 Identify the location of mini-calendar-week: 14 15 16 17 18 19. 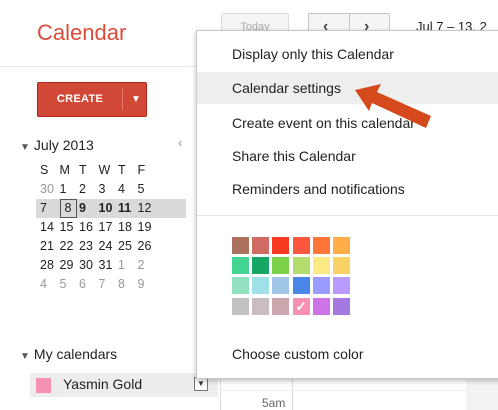
(113, 227).